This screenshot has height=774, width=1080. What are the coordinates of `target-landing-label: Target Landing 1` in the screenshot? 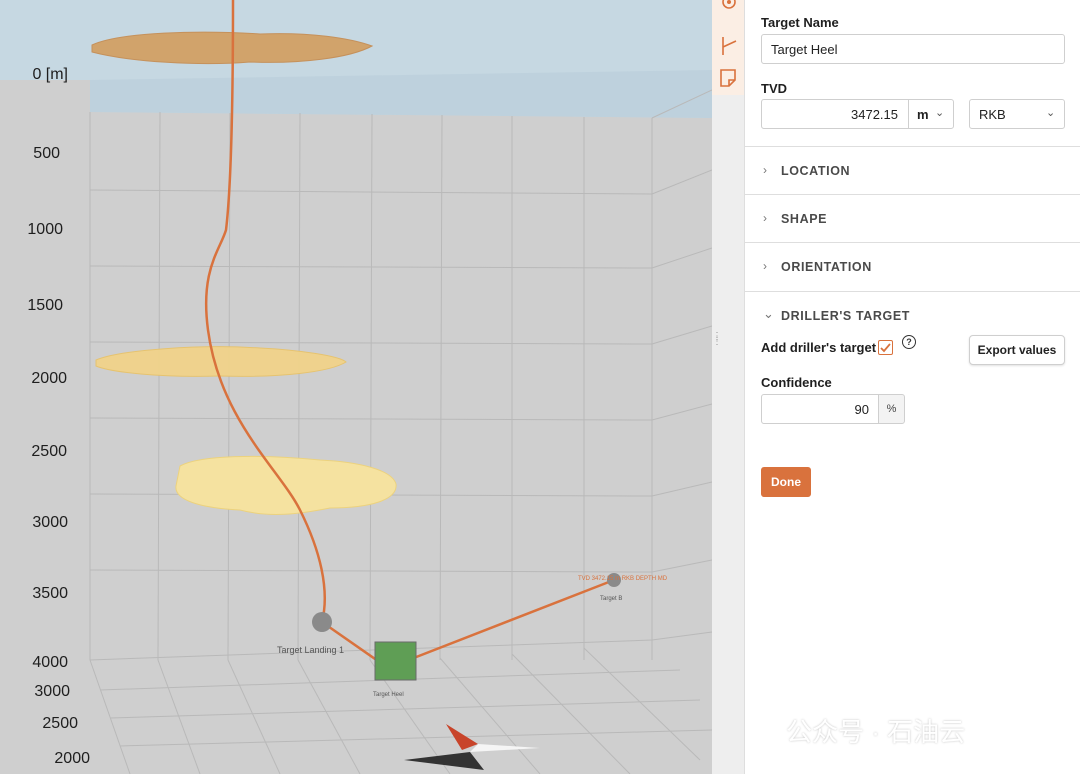 It's located at (311, 650).